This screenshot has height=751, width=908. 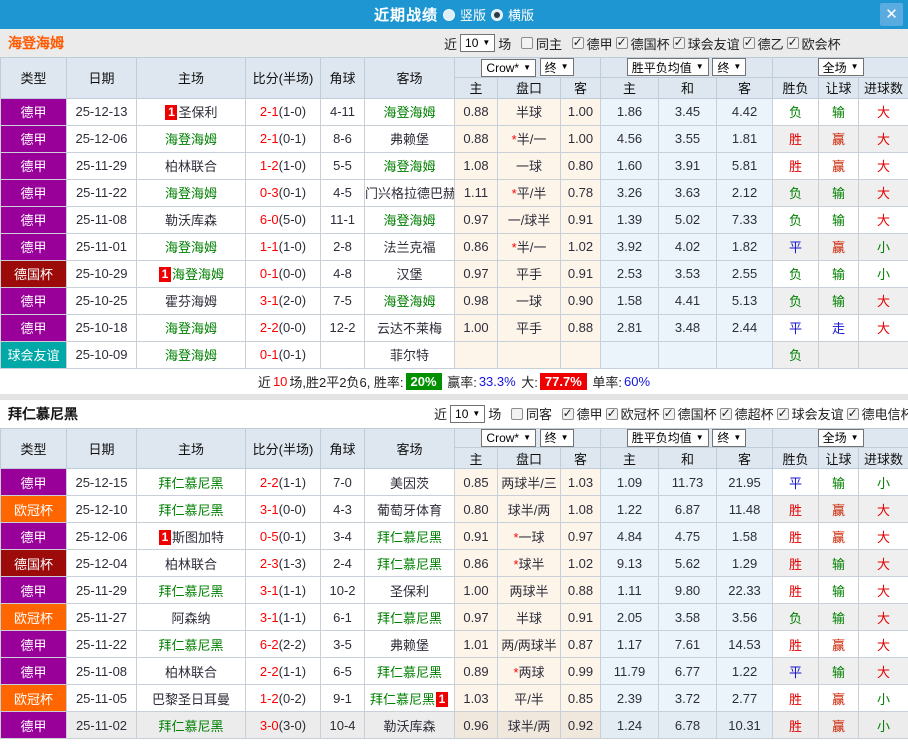 I want to click on corner-cell: 8-6, so click(x=342, y=138).